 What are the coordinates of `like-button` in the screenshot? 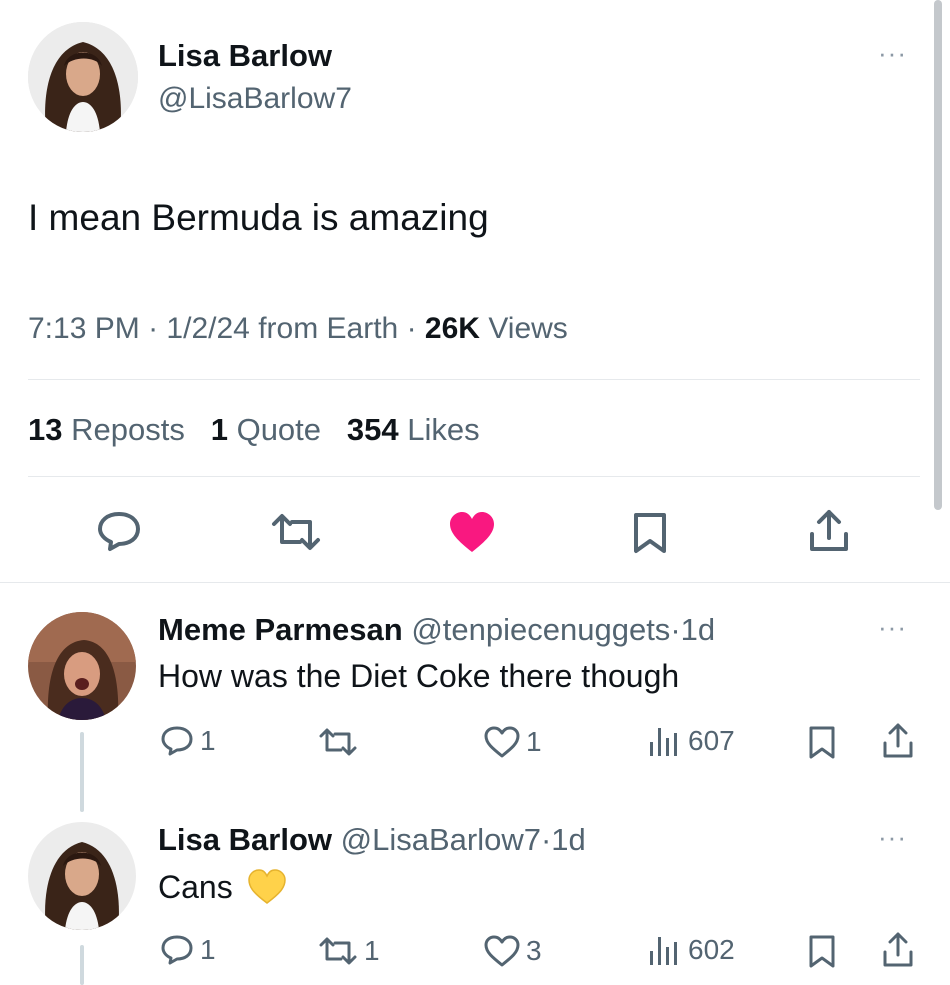 It's located at (472, 532).